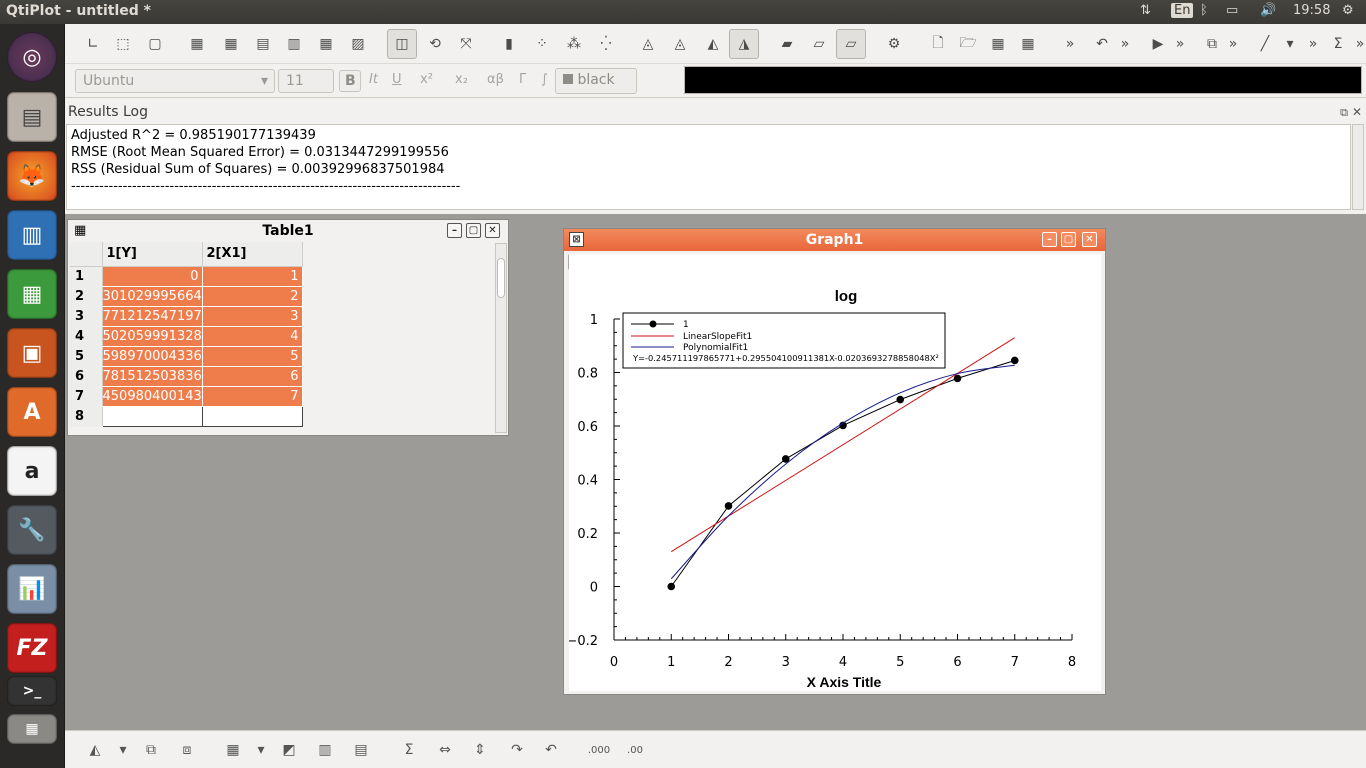 Image resolution: width=1366 pixels, height=768 pixels. I want to click on overflow-2-icon: », so click(1125, 44).